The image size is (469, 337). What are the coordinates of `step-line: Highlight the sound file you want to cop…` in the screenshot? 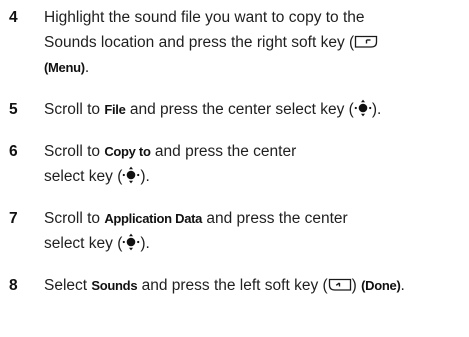 It's located at (204, 17).